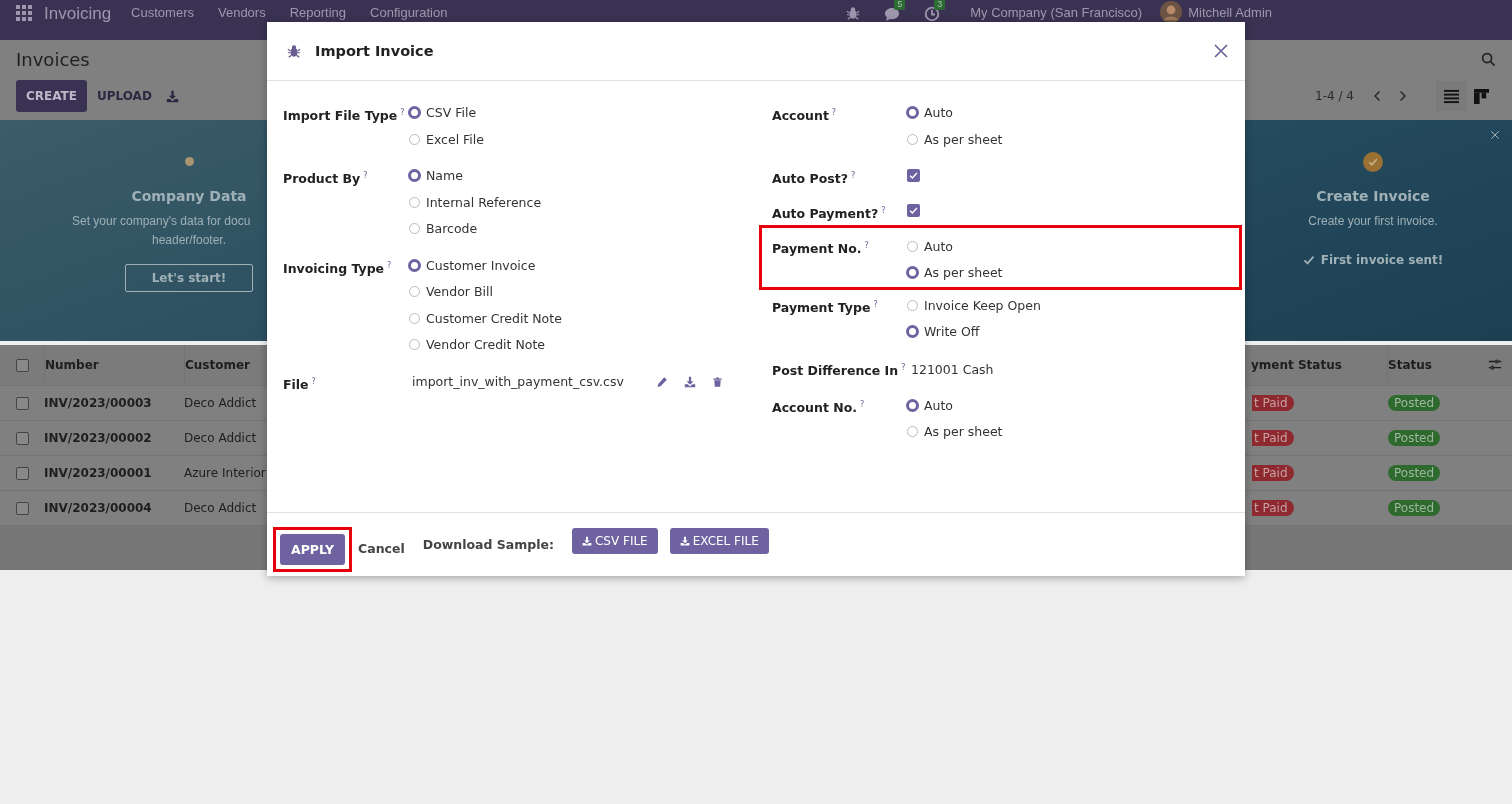 The image size is (1512, 804). Describe the element at coordinates (218, 365) in the screenshot. I see `column-header: Customer` at that location.